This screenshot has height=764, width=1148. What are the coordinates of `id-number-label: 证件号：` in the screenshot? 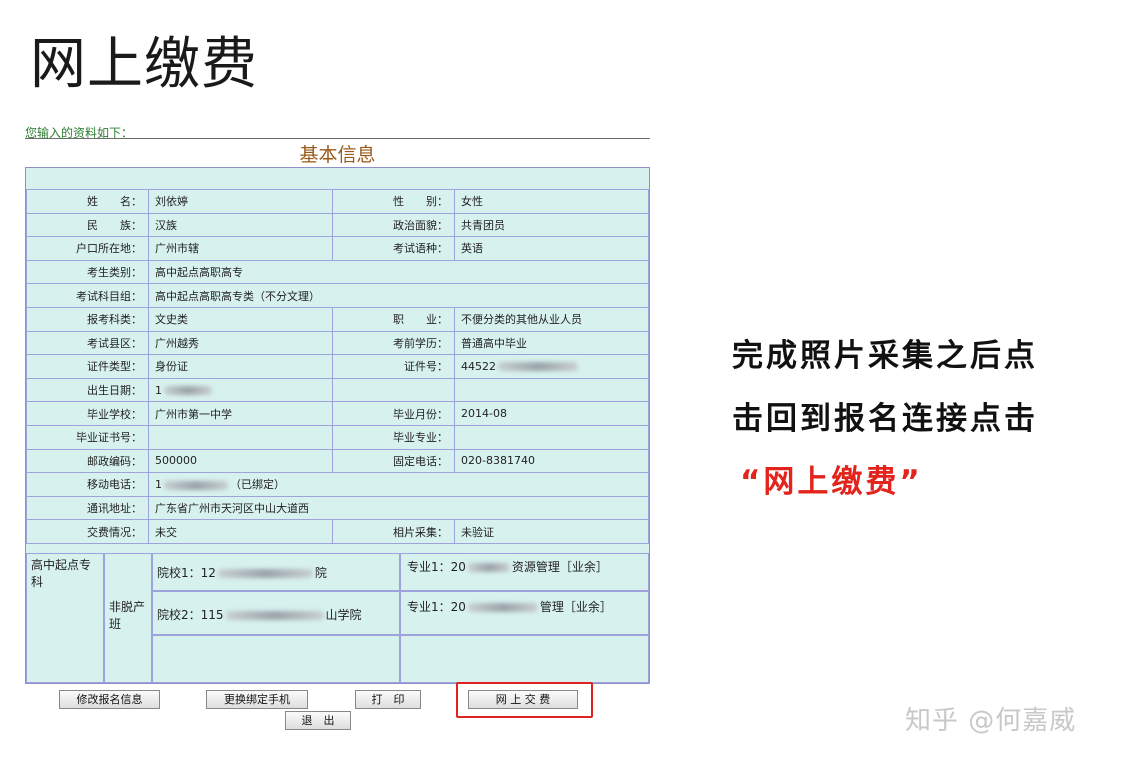 It's located at (393, 366).